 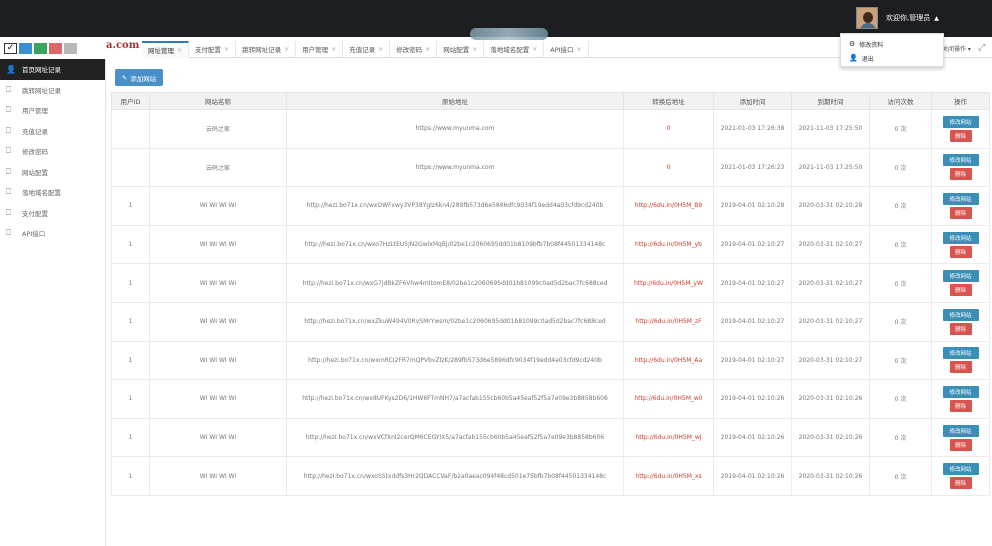 I want to click on cell-name: WI WI WI WI, so click(x=218, y=360).